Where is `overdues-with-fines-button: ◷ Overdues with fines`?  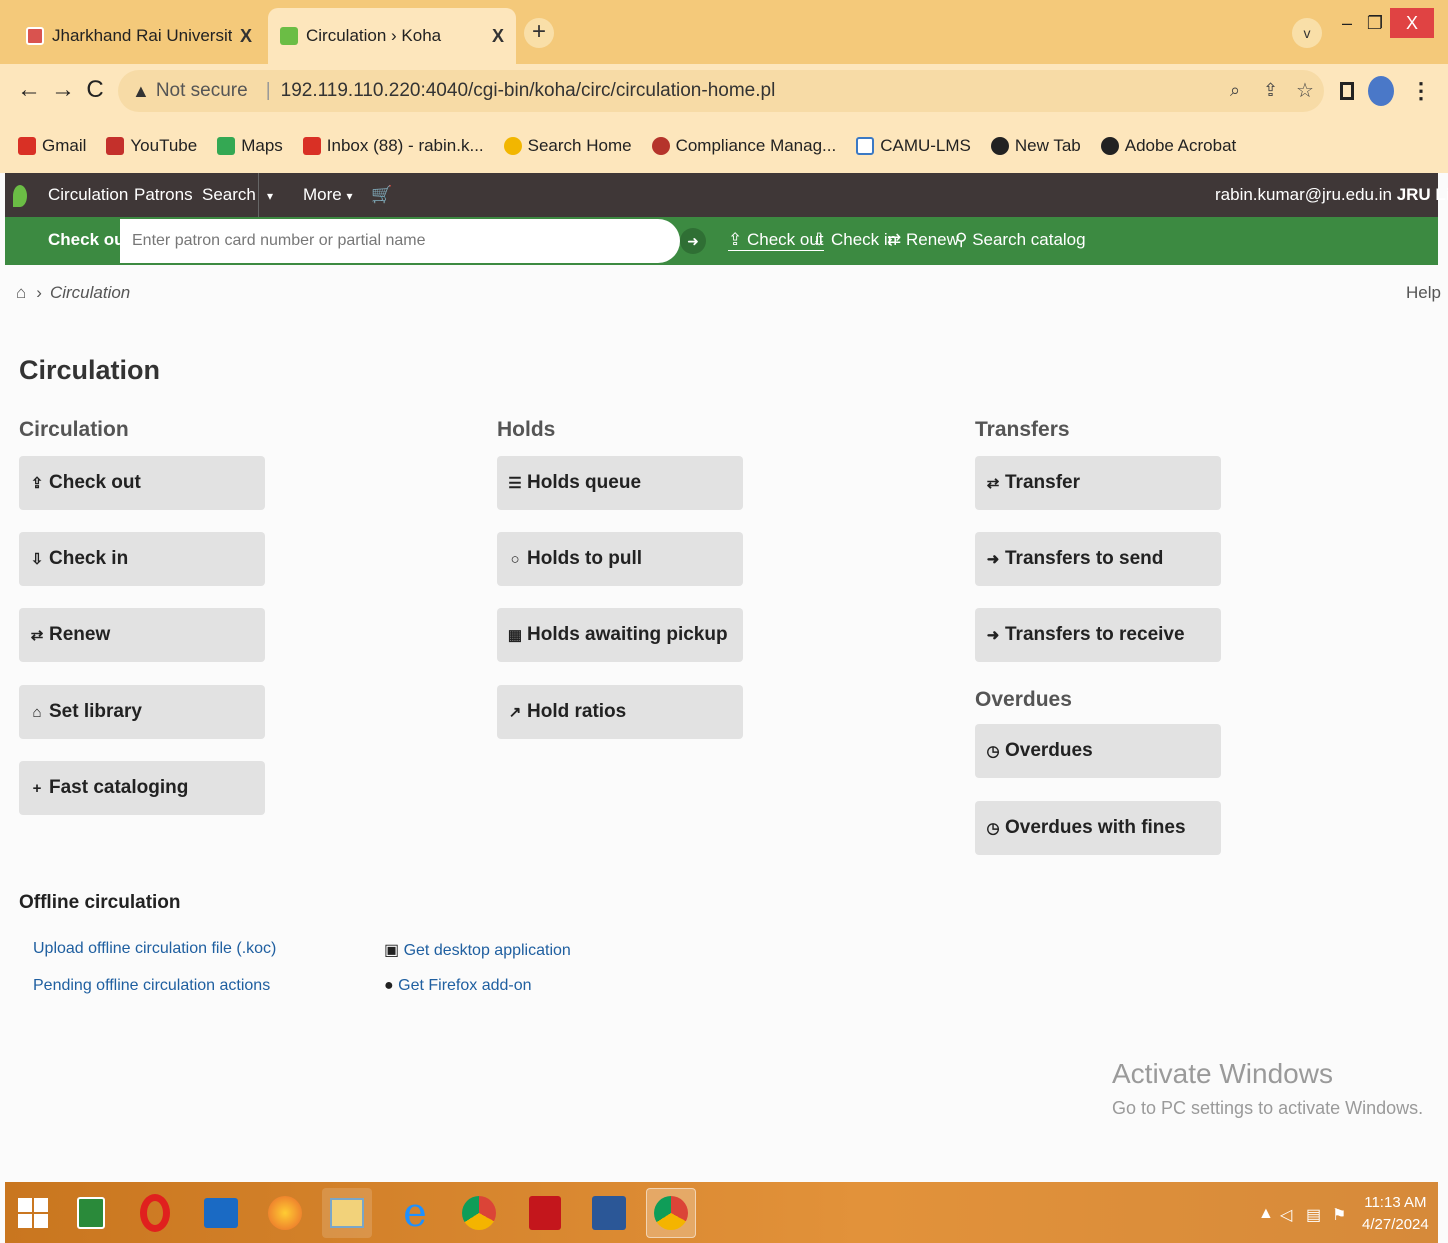
overdues-with-fines-button: ◷ Overdues with fines is located at coordinates (1098, 828).